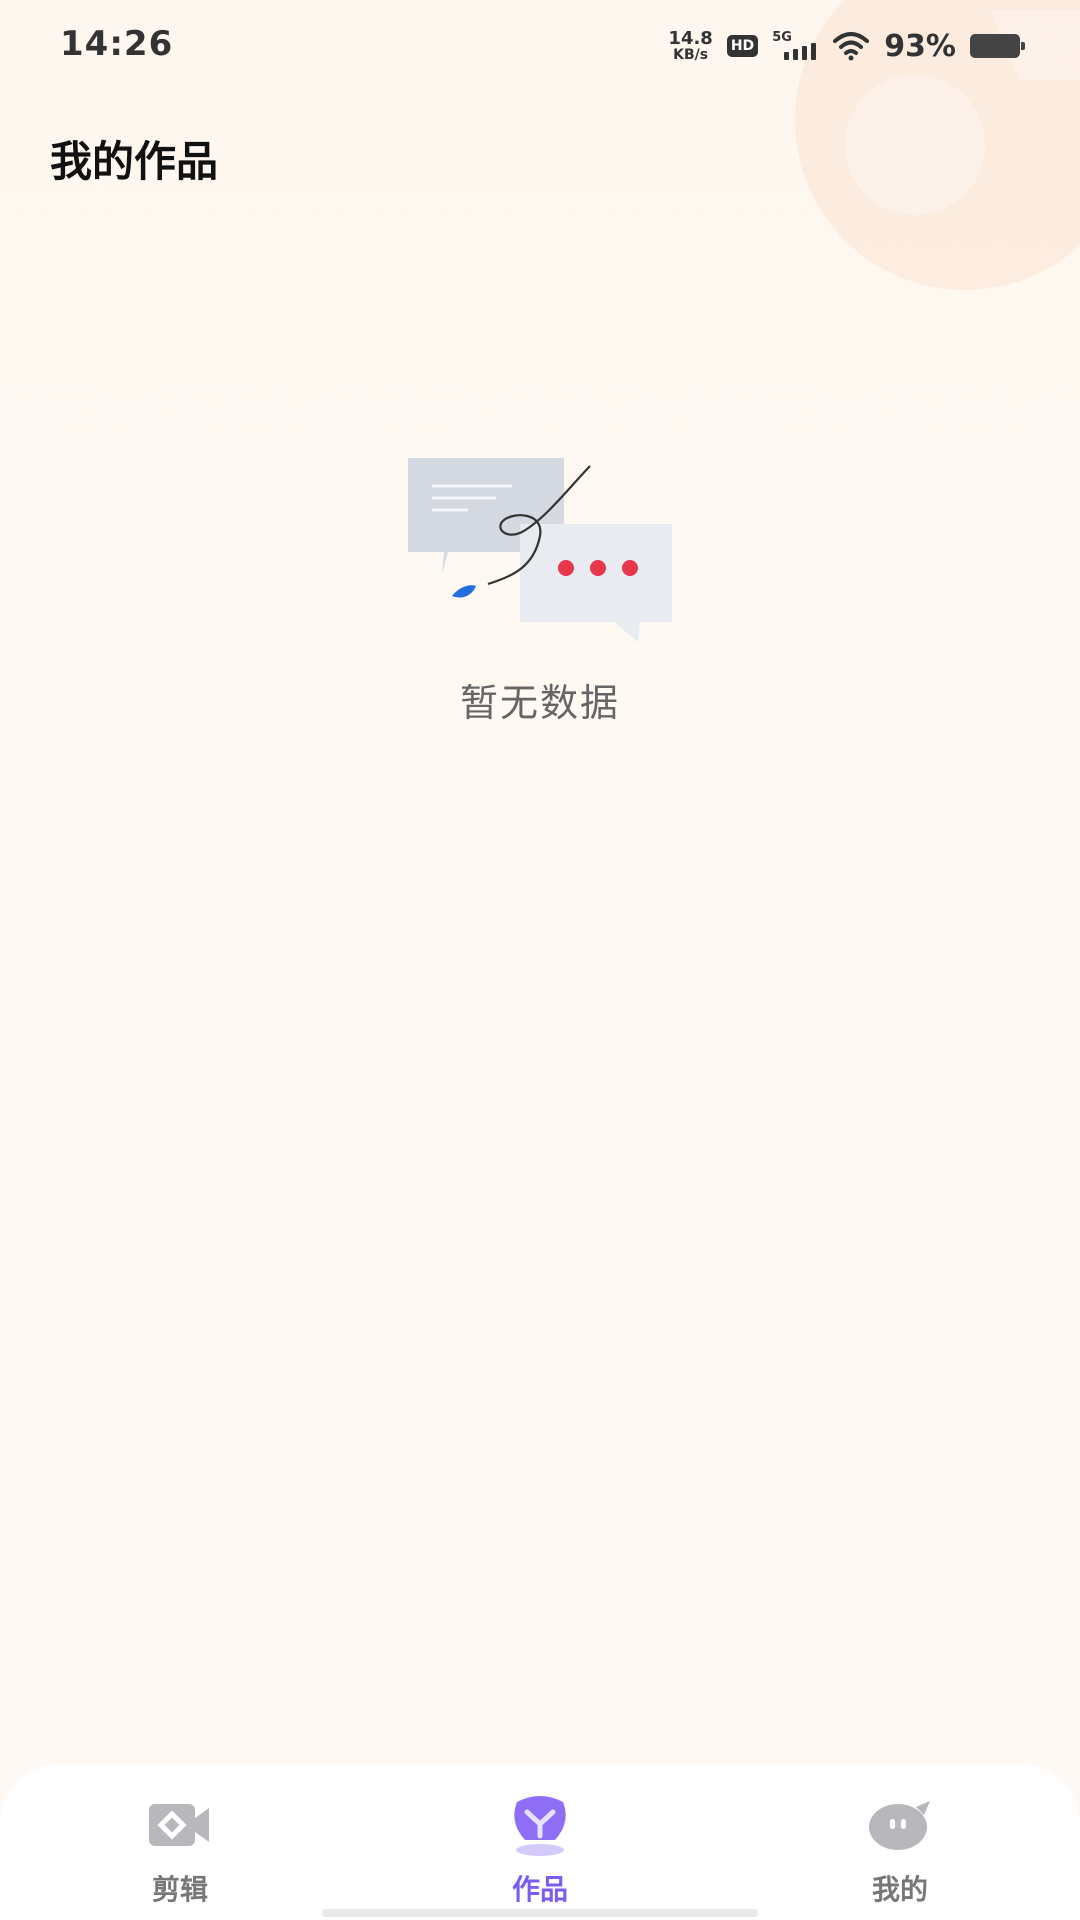 This screenshot has height=1920, width=1080. Describe the element at coordinates (539, 1889) in the screenshot. I see `nav-item-works-label: 作品` at that location.